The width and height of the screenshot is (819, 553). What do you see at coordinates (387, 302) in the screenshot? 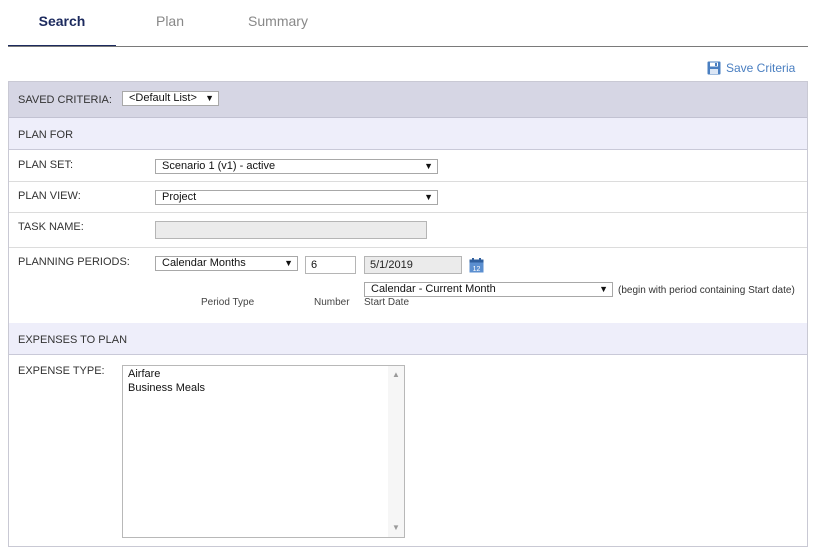
I see `start-date-caption: Start Date` at bounding box center [387, 302].